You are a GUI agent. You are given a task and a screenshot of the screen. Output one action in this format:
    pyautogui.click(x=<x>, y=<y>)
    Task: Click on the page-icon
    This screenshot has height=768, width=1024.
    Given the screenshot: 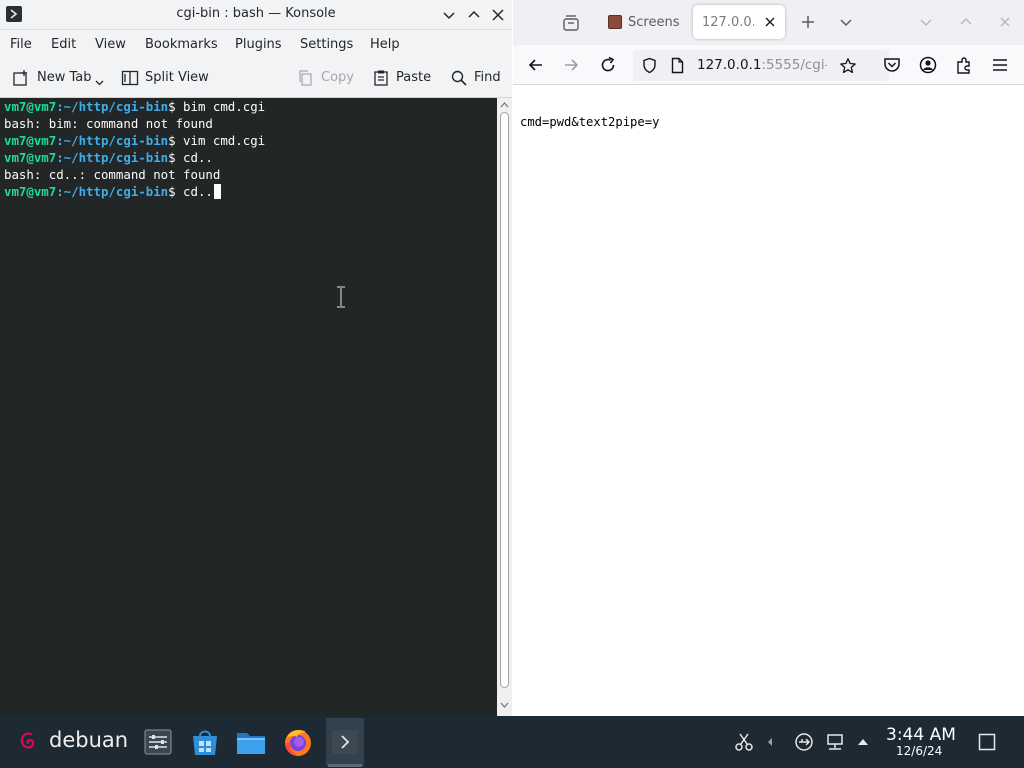 What is the action you would take?
    pyautogui.click(x=677, y=65)
    